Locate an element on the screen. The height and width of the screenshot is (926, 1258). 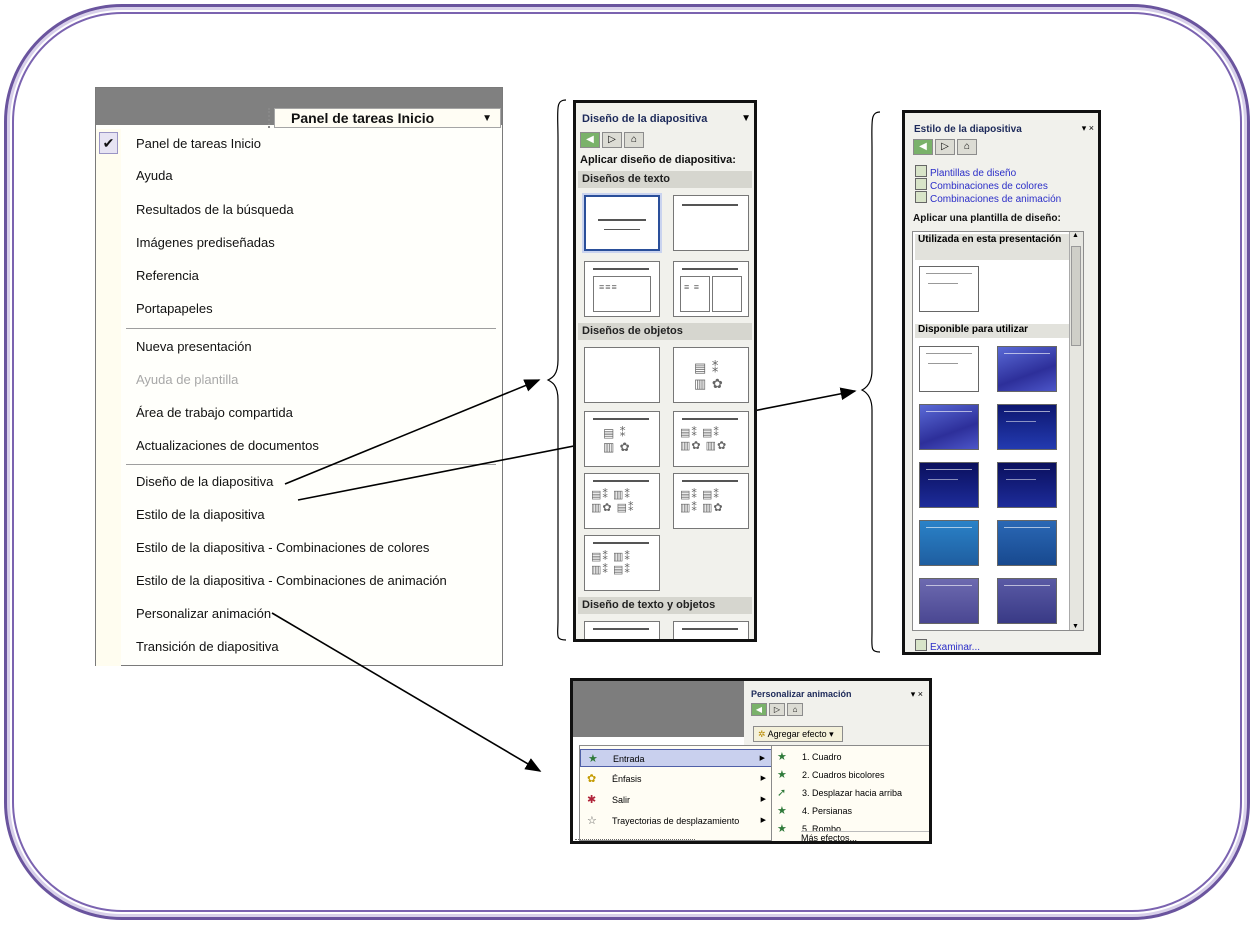
add-effect-button: ✲ Agregar efecto ▾ is located at coordinates (798, 734).